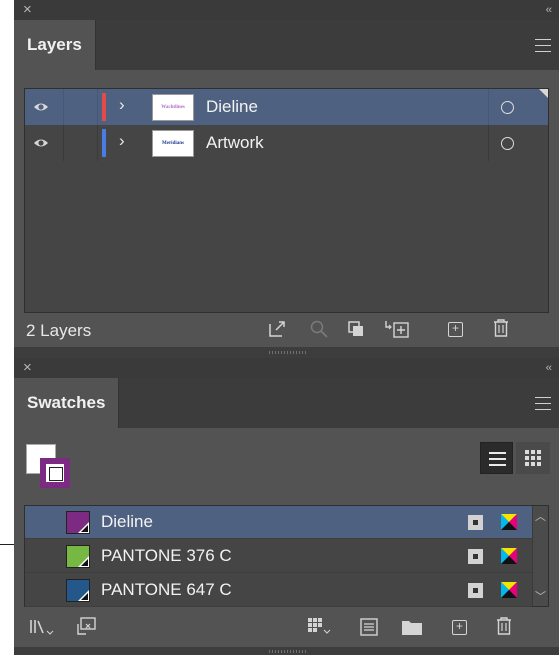  What do you see at coordinates (496, 458) in the screenshot?
I see `list-view-icon` at bounding box center [496, 458].